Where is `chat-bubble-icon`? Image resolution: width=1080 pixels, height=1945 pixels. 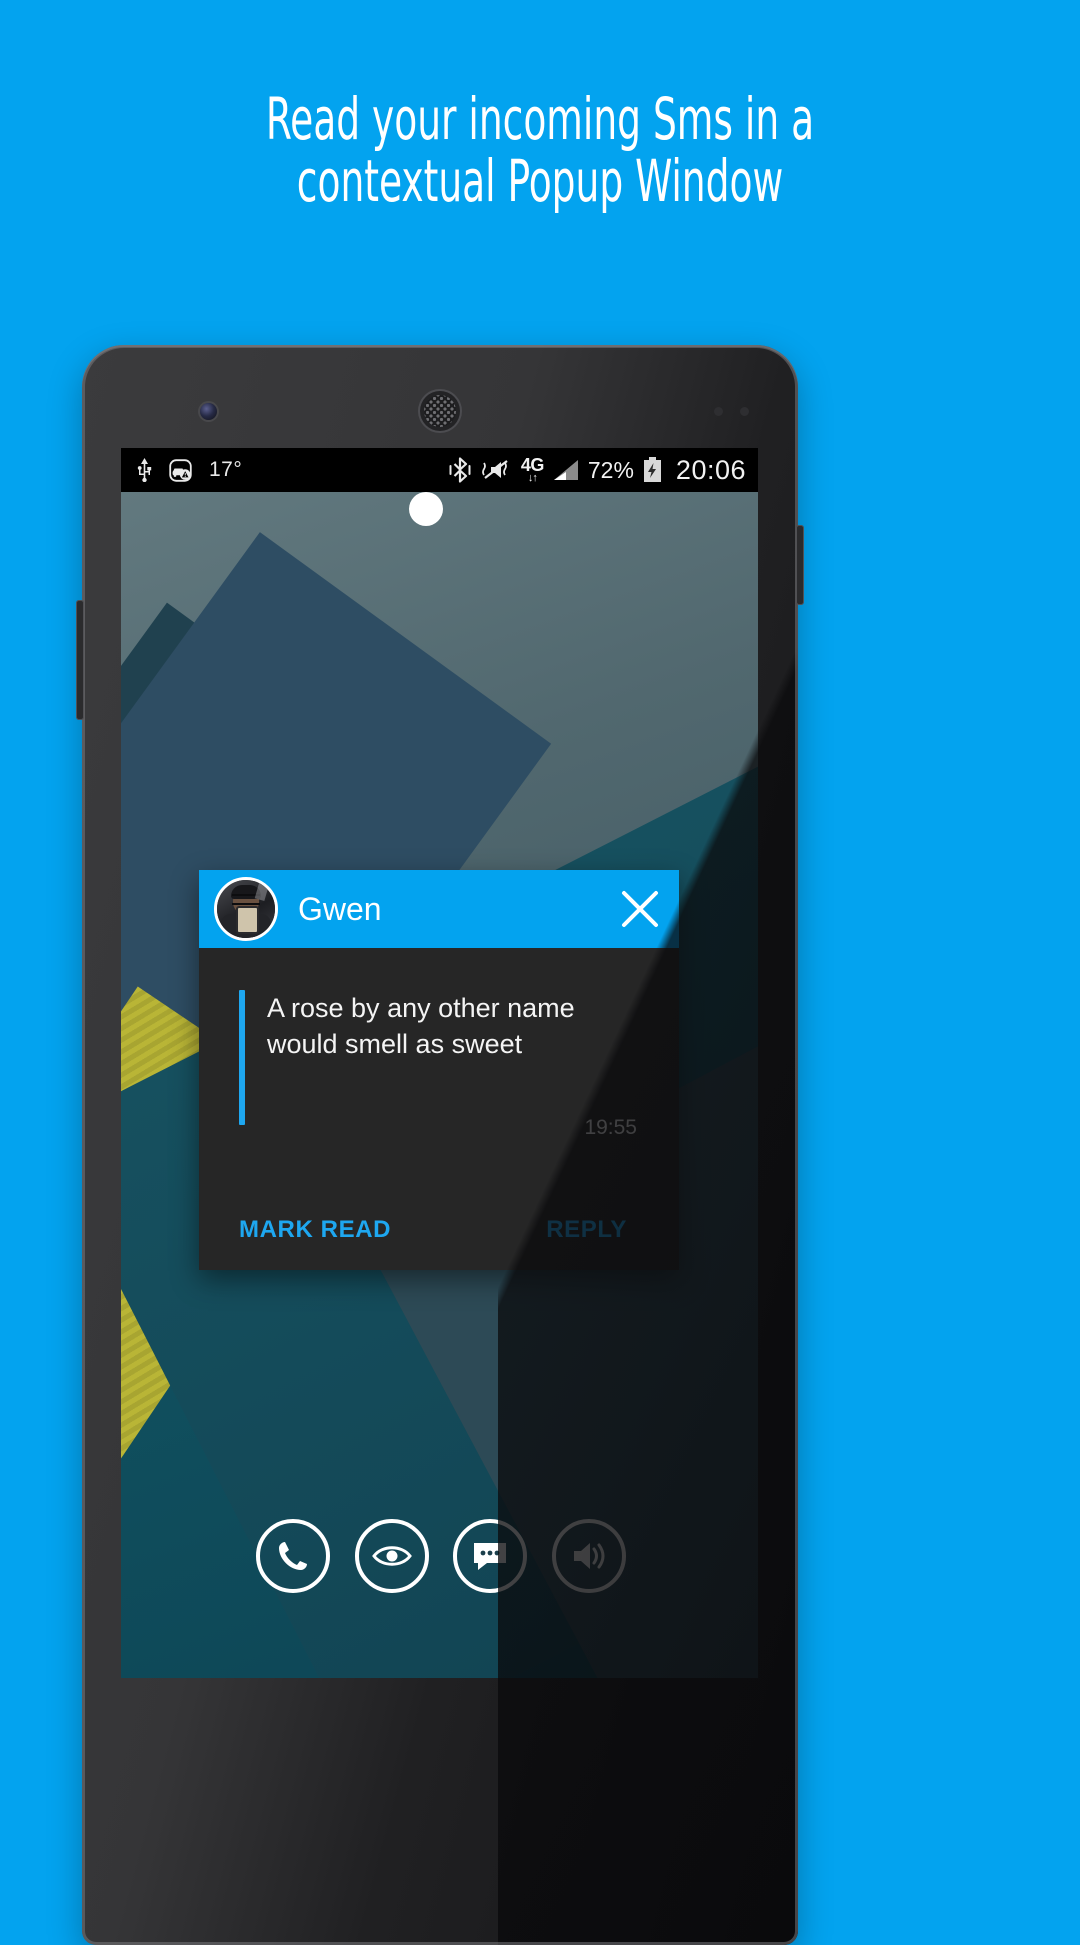
chat-bubble-icon is located at coordinates (490, 1556).